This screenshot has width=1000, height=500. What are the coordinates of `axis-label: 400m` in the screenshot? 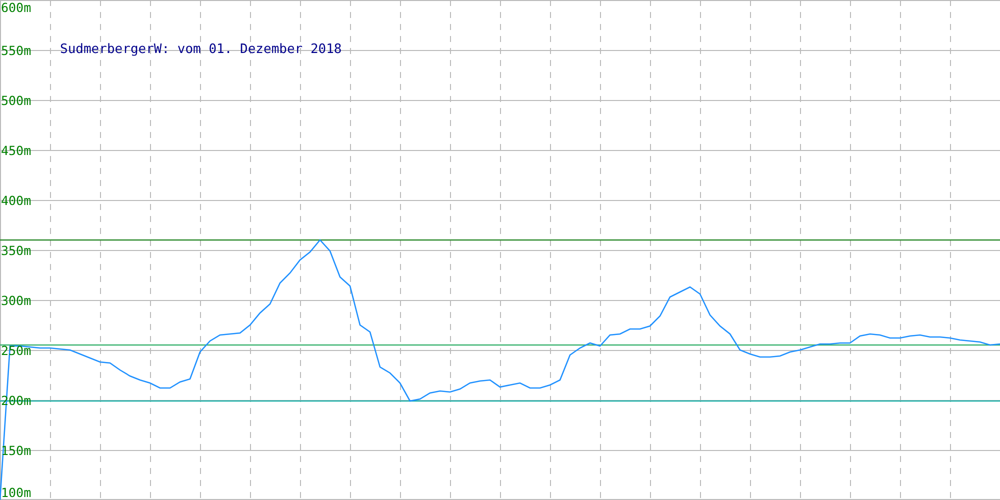 It's located at (16, 200).